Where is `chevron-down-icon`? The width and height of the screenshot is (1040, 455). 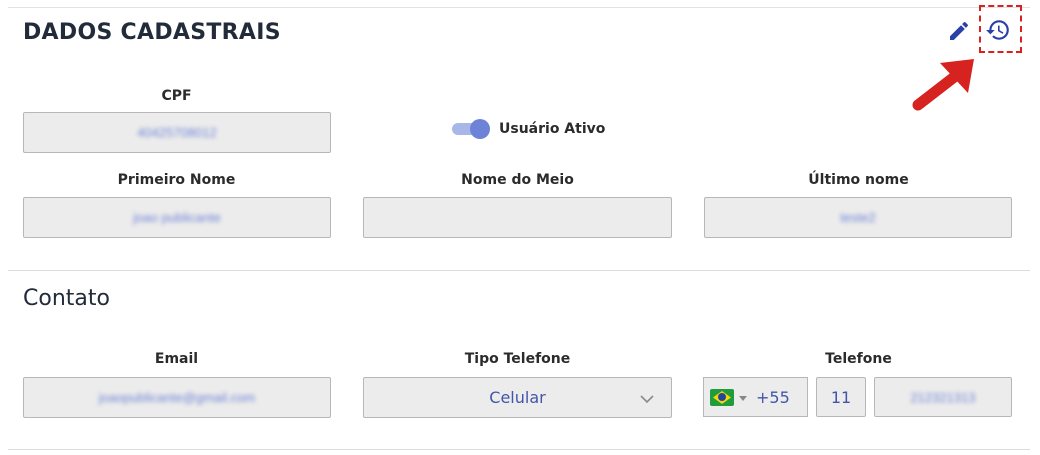
chevron-down-icon is located at coordinates (647, 399).